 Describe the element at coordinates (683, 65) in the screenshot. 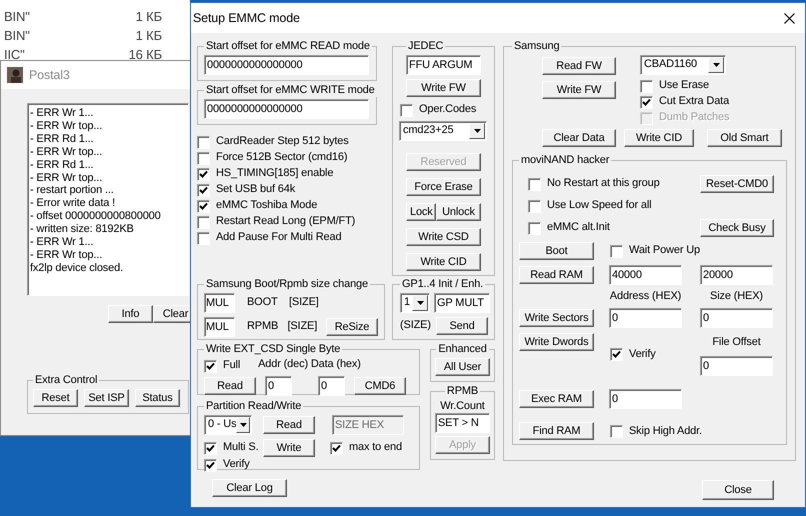

I see `firmware-dropdown: CBAD1160` at that location.